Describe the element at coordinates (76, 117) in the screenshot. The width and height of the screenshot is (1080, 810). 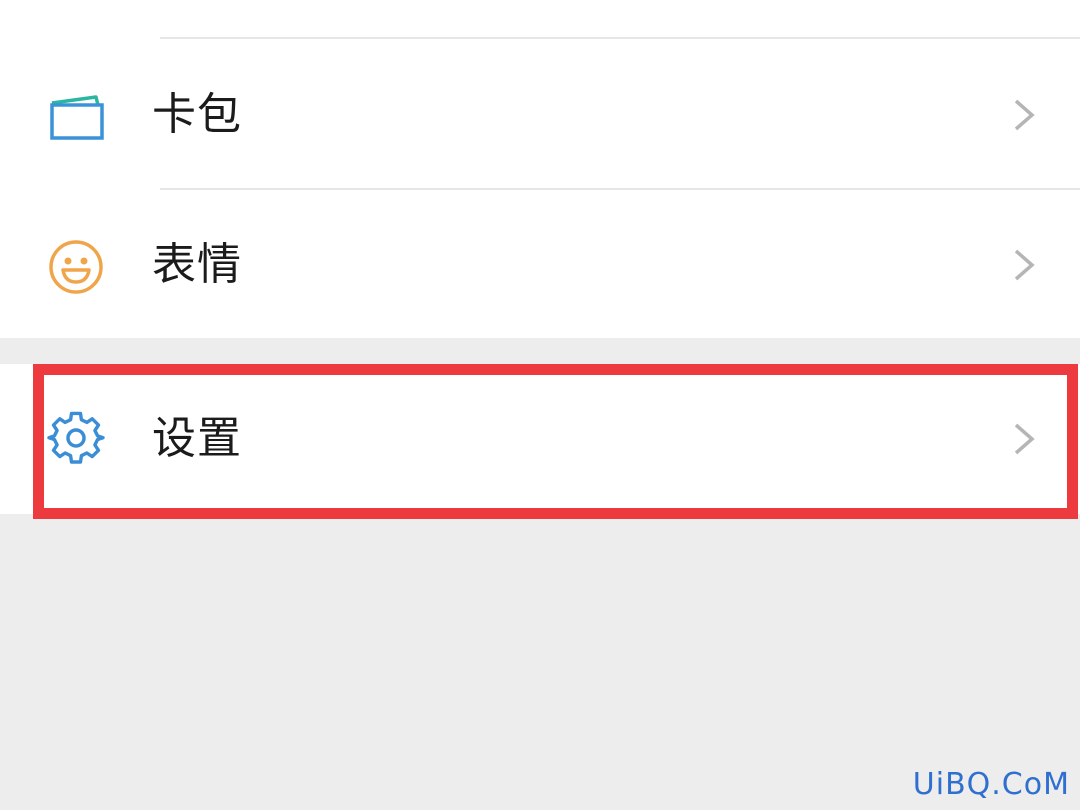
I see `card-wallet-icon` at that location.